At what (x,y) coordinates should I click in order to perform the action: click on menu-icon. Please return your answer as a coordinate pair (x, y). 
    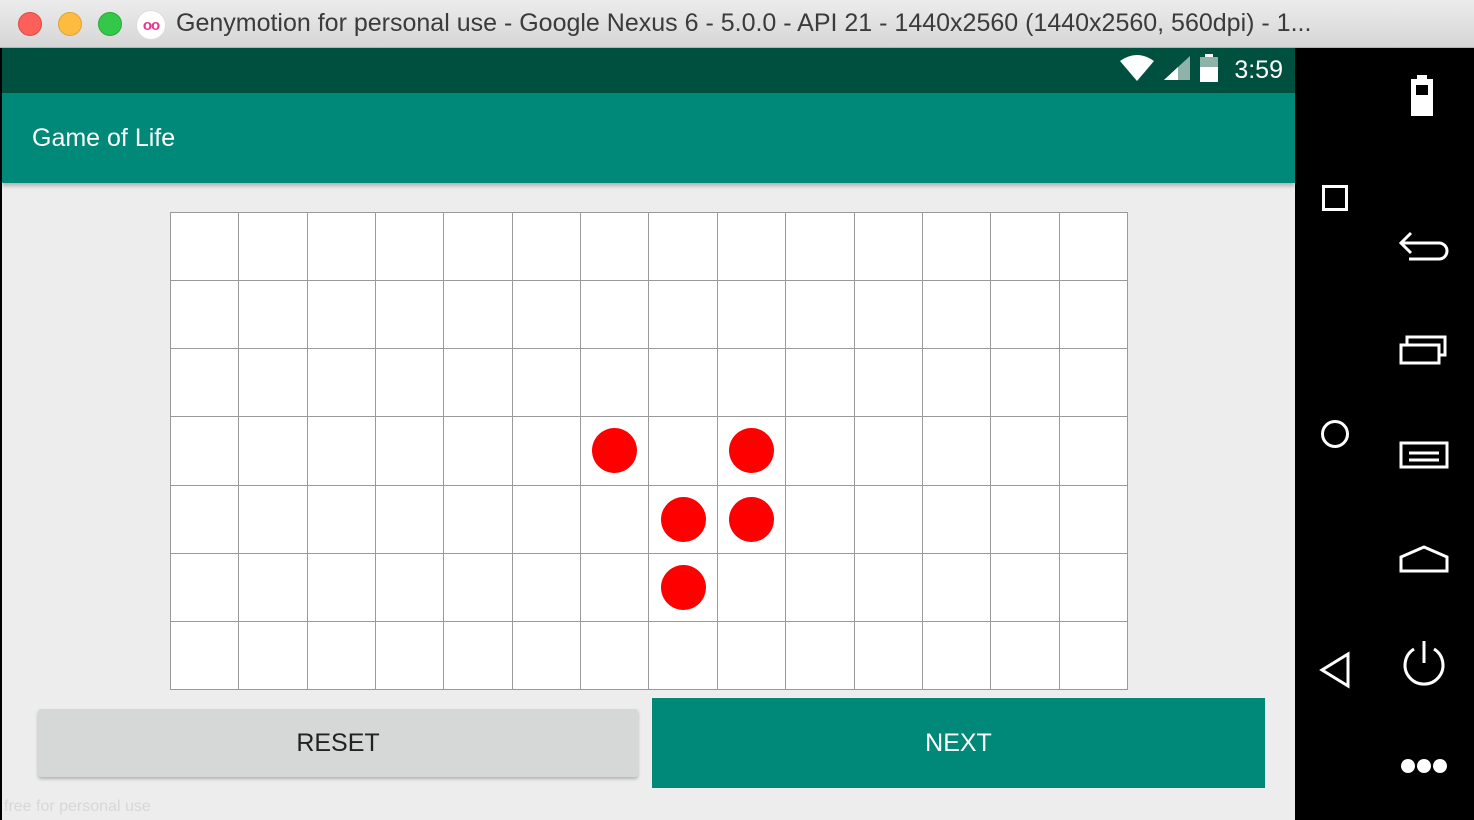
    Looking at the image, I should click on (1424, 454).